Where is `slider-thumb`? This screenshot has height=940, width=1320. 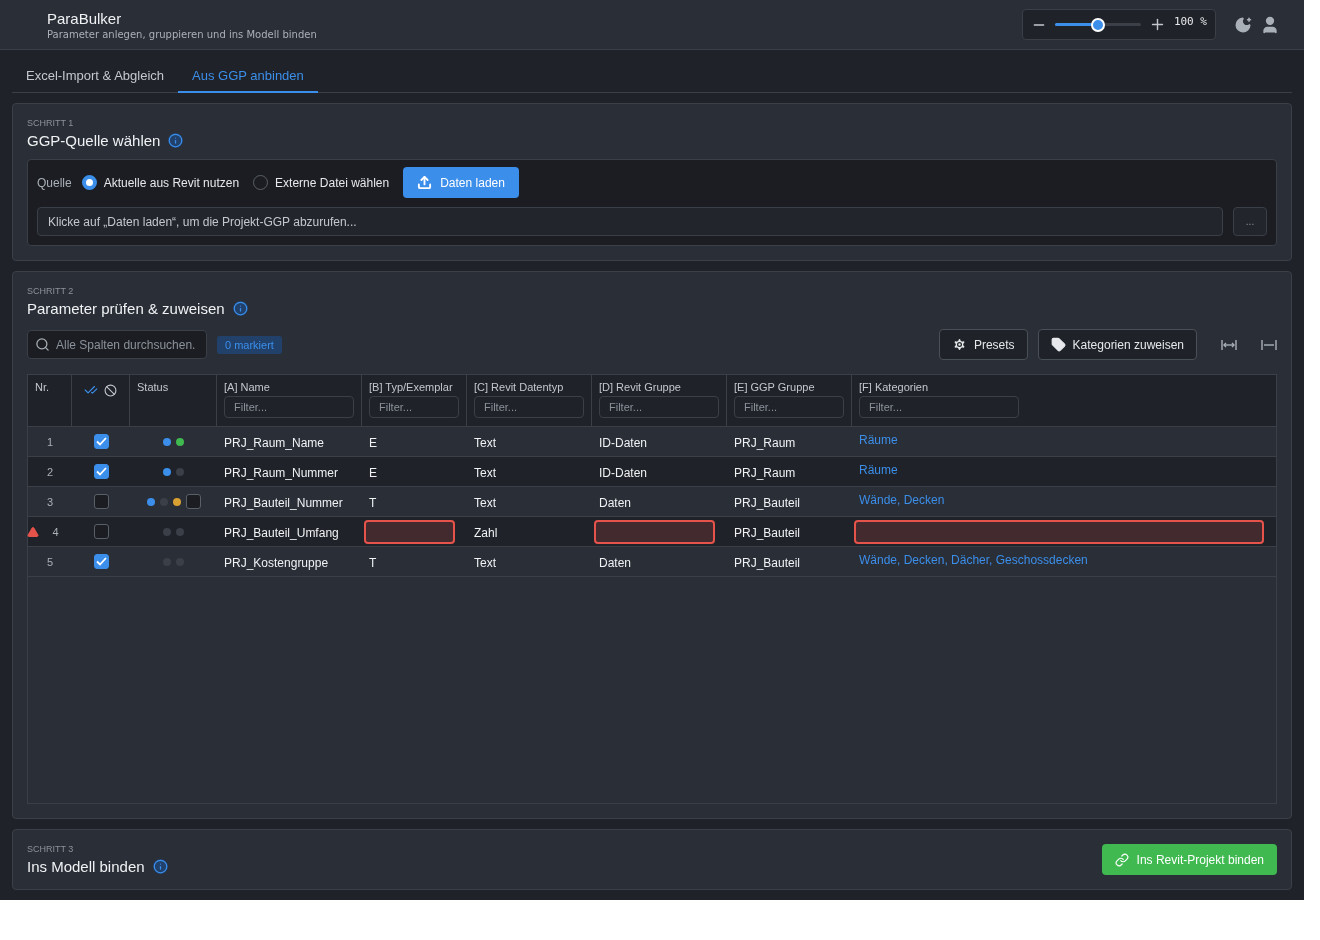 slider-thumb is located at coordinates (1097, 24).